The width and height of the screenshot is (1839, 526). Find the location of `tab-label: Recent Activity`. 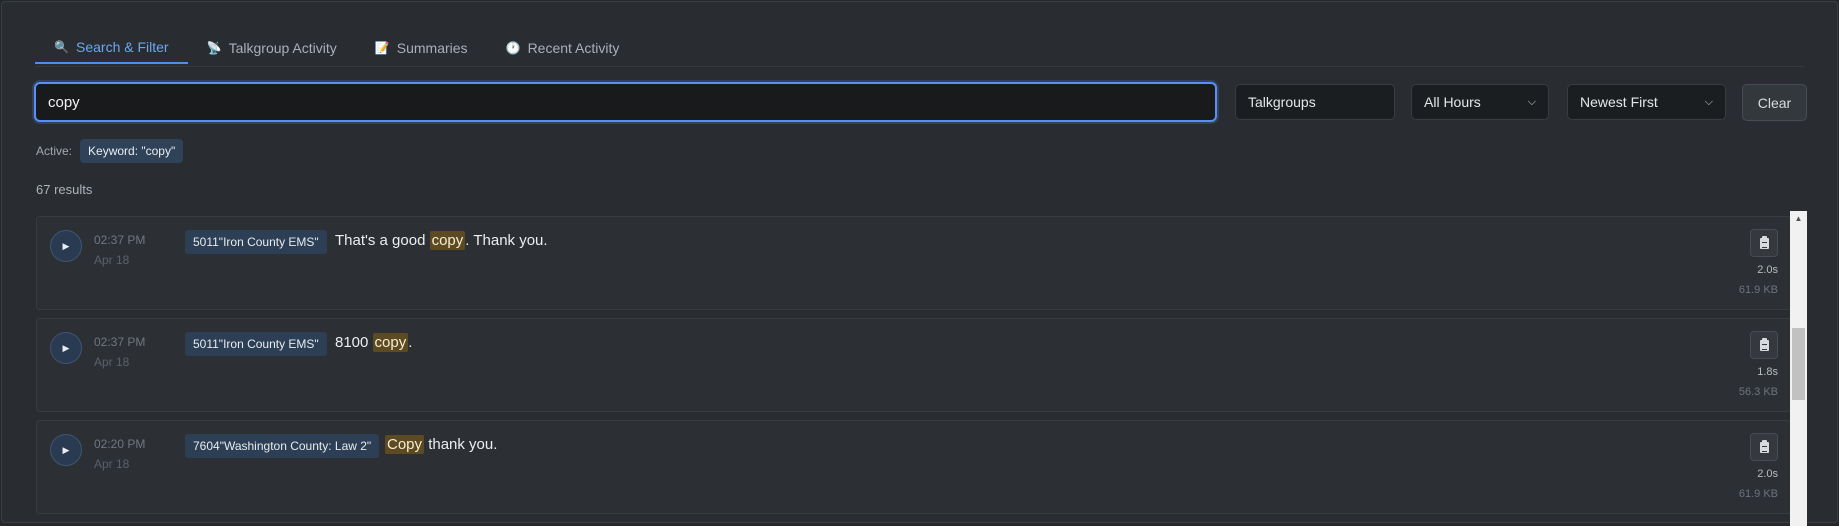

tab-label: Recent Activity is located at coordinates (574, 48).